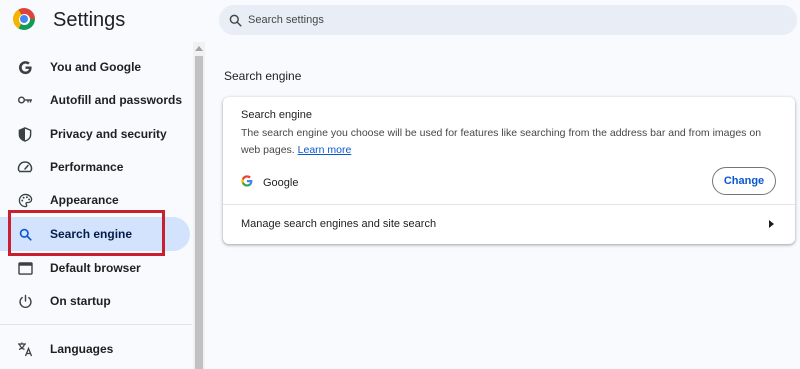 This screenshot has height=369, width=800. What do you see at coordinates (25, 167) in the screenshot?
I see `speedometer-icon` at bounding box center [25, 167].